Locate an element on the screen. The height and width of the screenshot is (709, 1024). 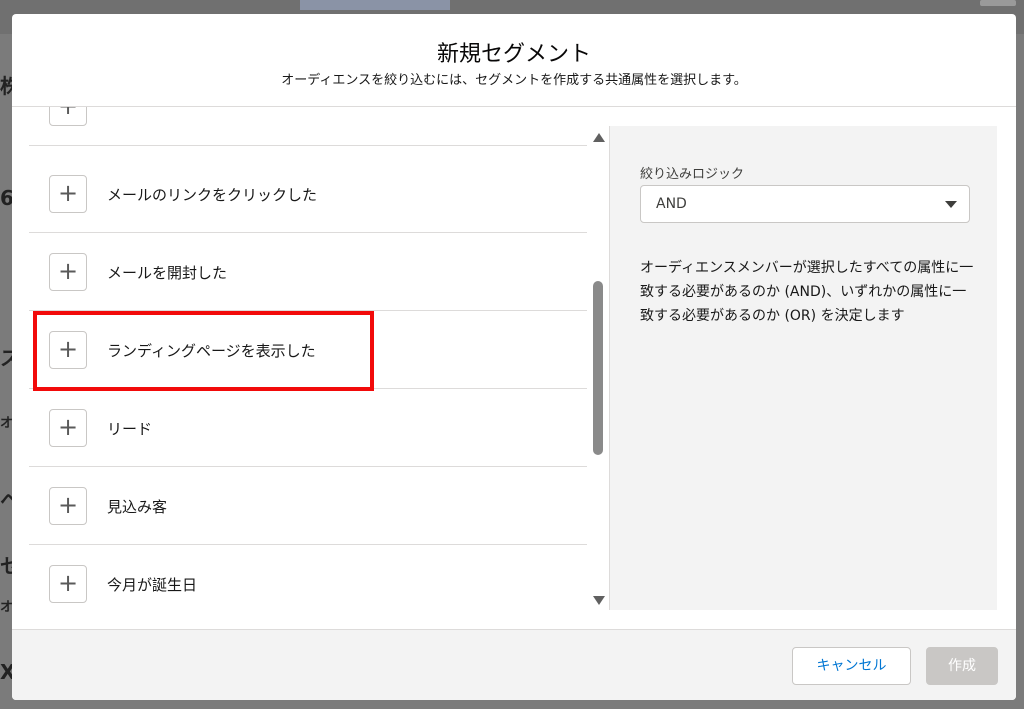
scrollbar-thumb is located at coordinates (598, 368).